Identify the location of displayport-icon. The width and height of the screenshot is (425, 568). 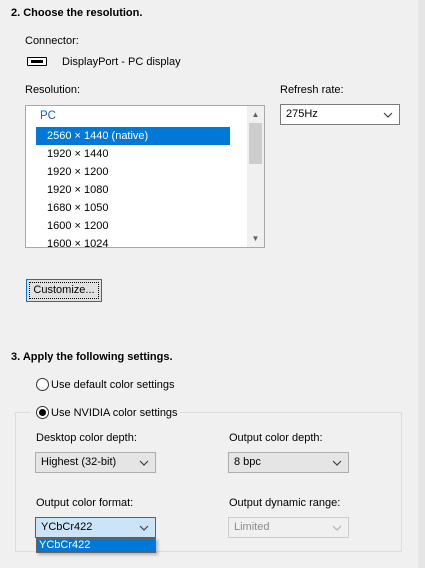
(37, 61).